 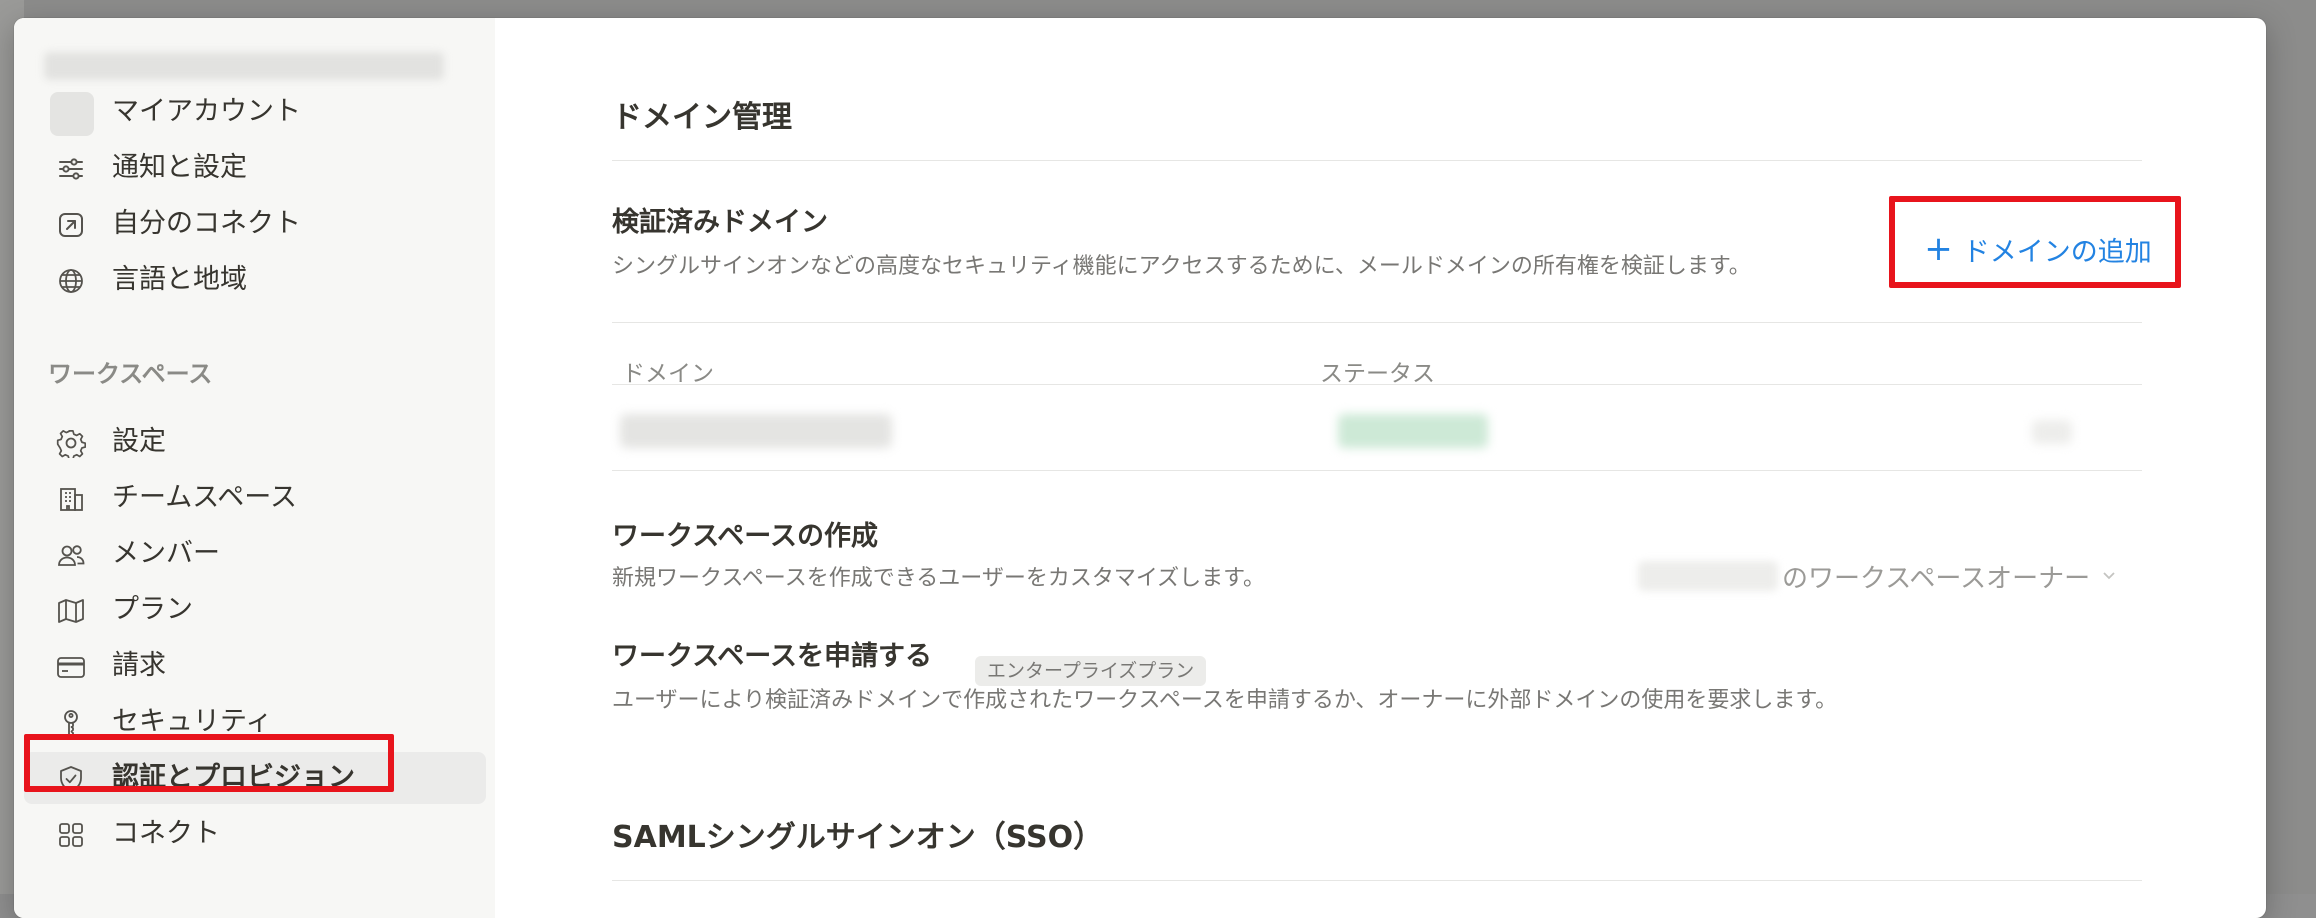 I want to click on saml-section-title: SAMLシングルサインオン（SSO）, so click(x=858, y=837).